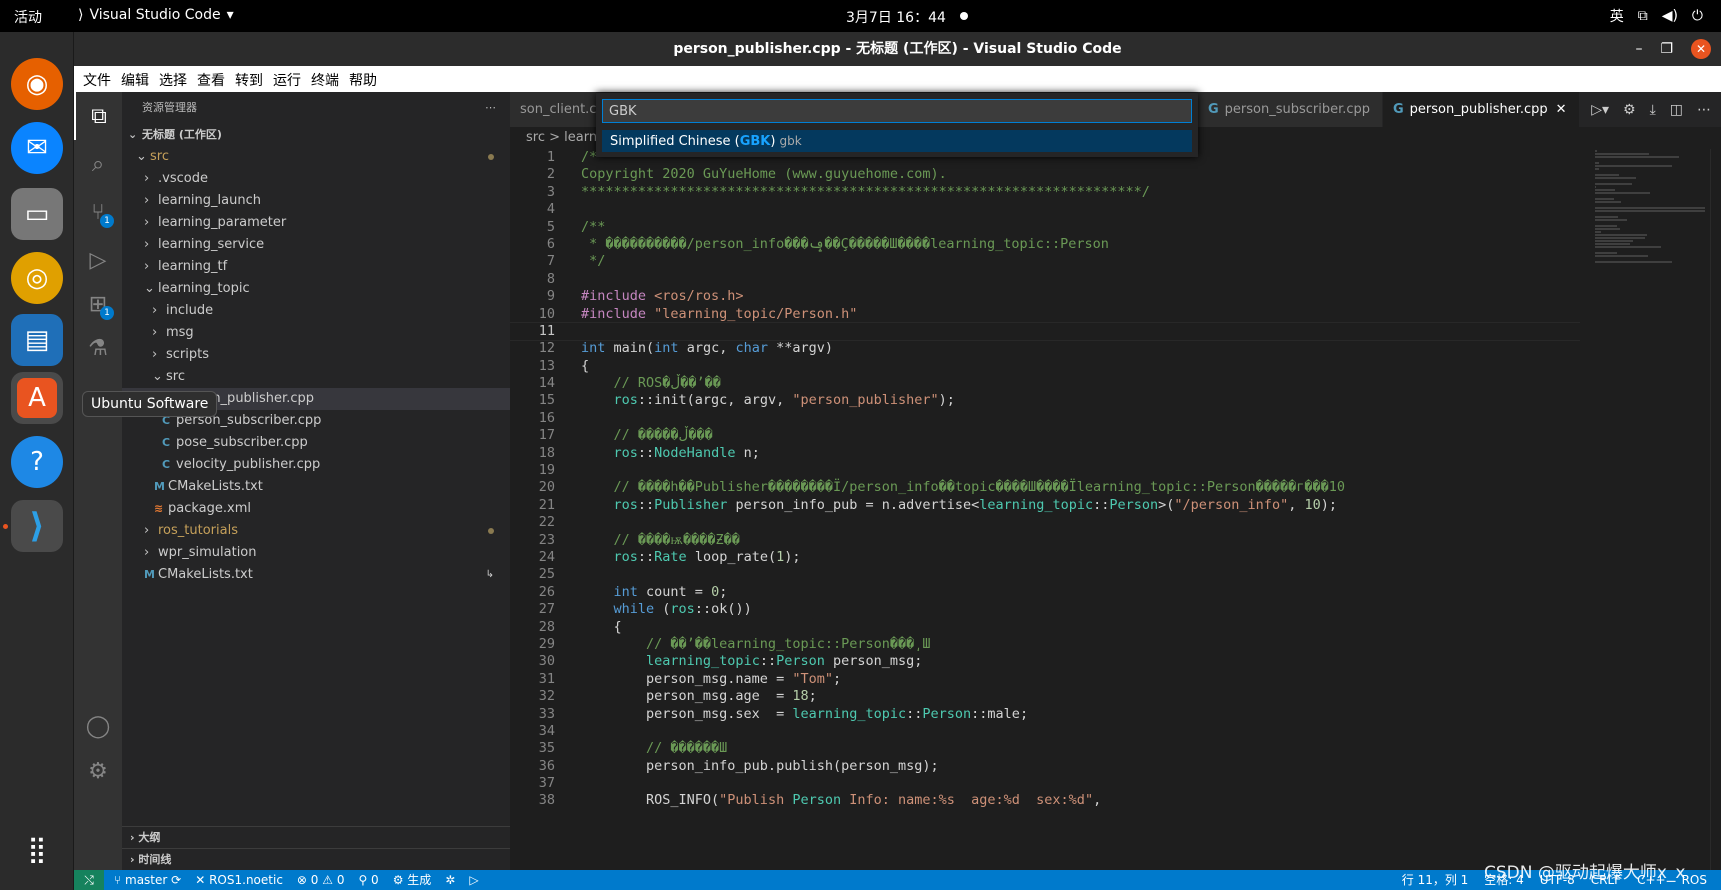 This screenshot has height=890, width=1721. I want to click on volume-icon: ◀), so click(1670, 16).